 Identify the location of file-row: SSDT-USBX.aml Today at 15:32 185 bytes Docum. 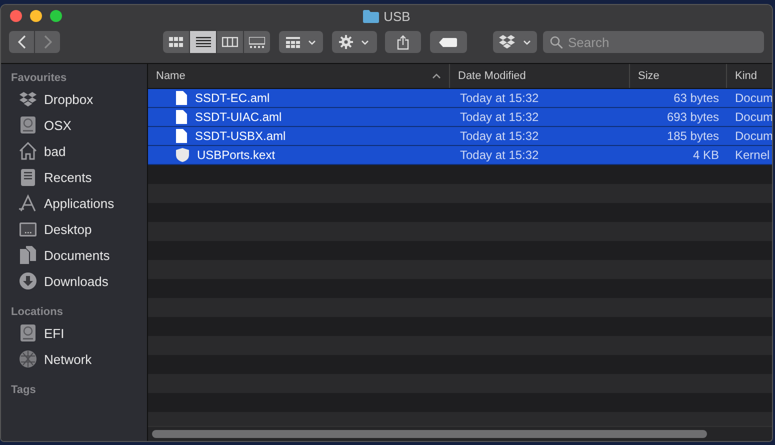
(460, 136).